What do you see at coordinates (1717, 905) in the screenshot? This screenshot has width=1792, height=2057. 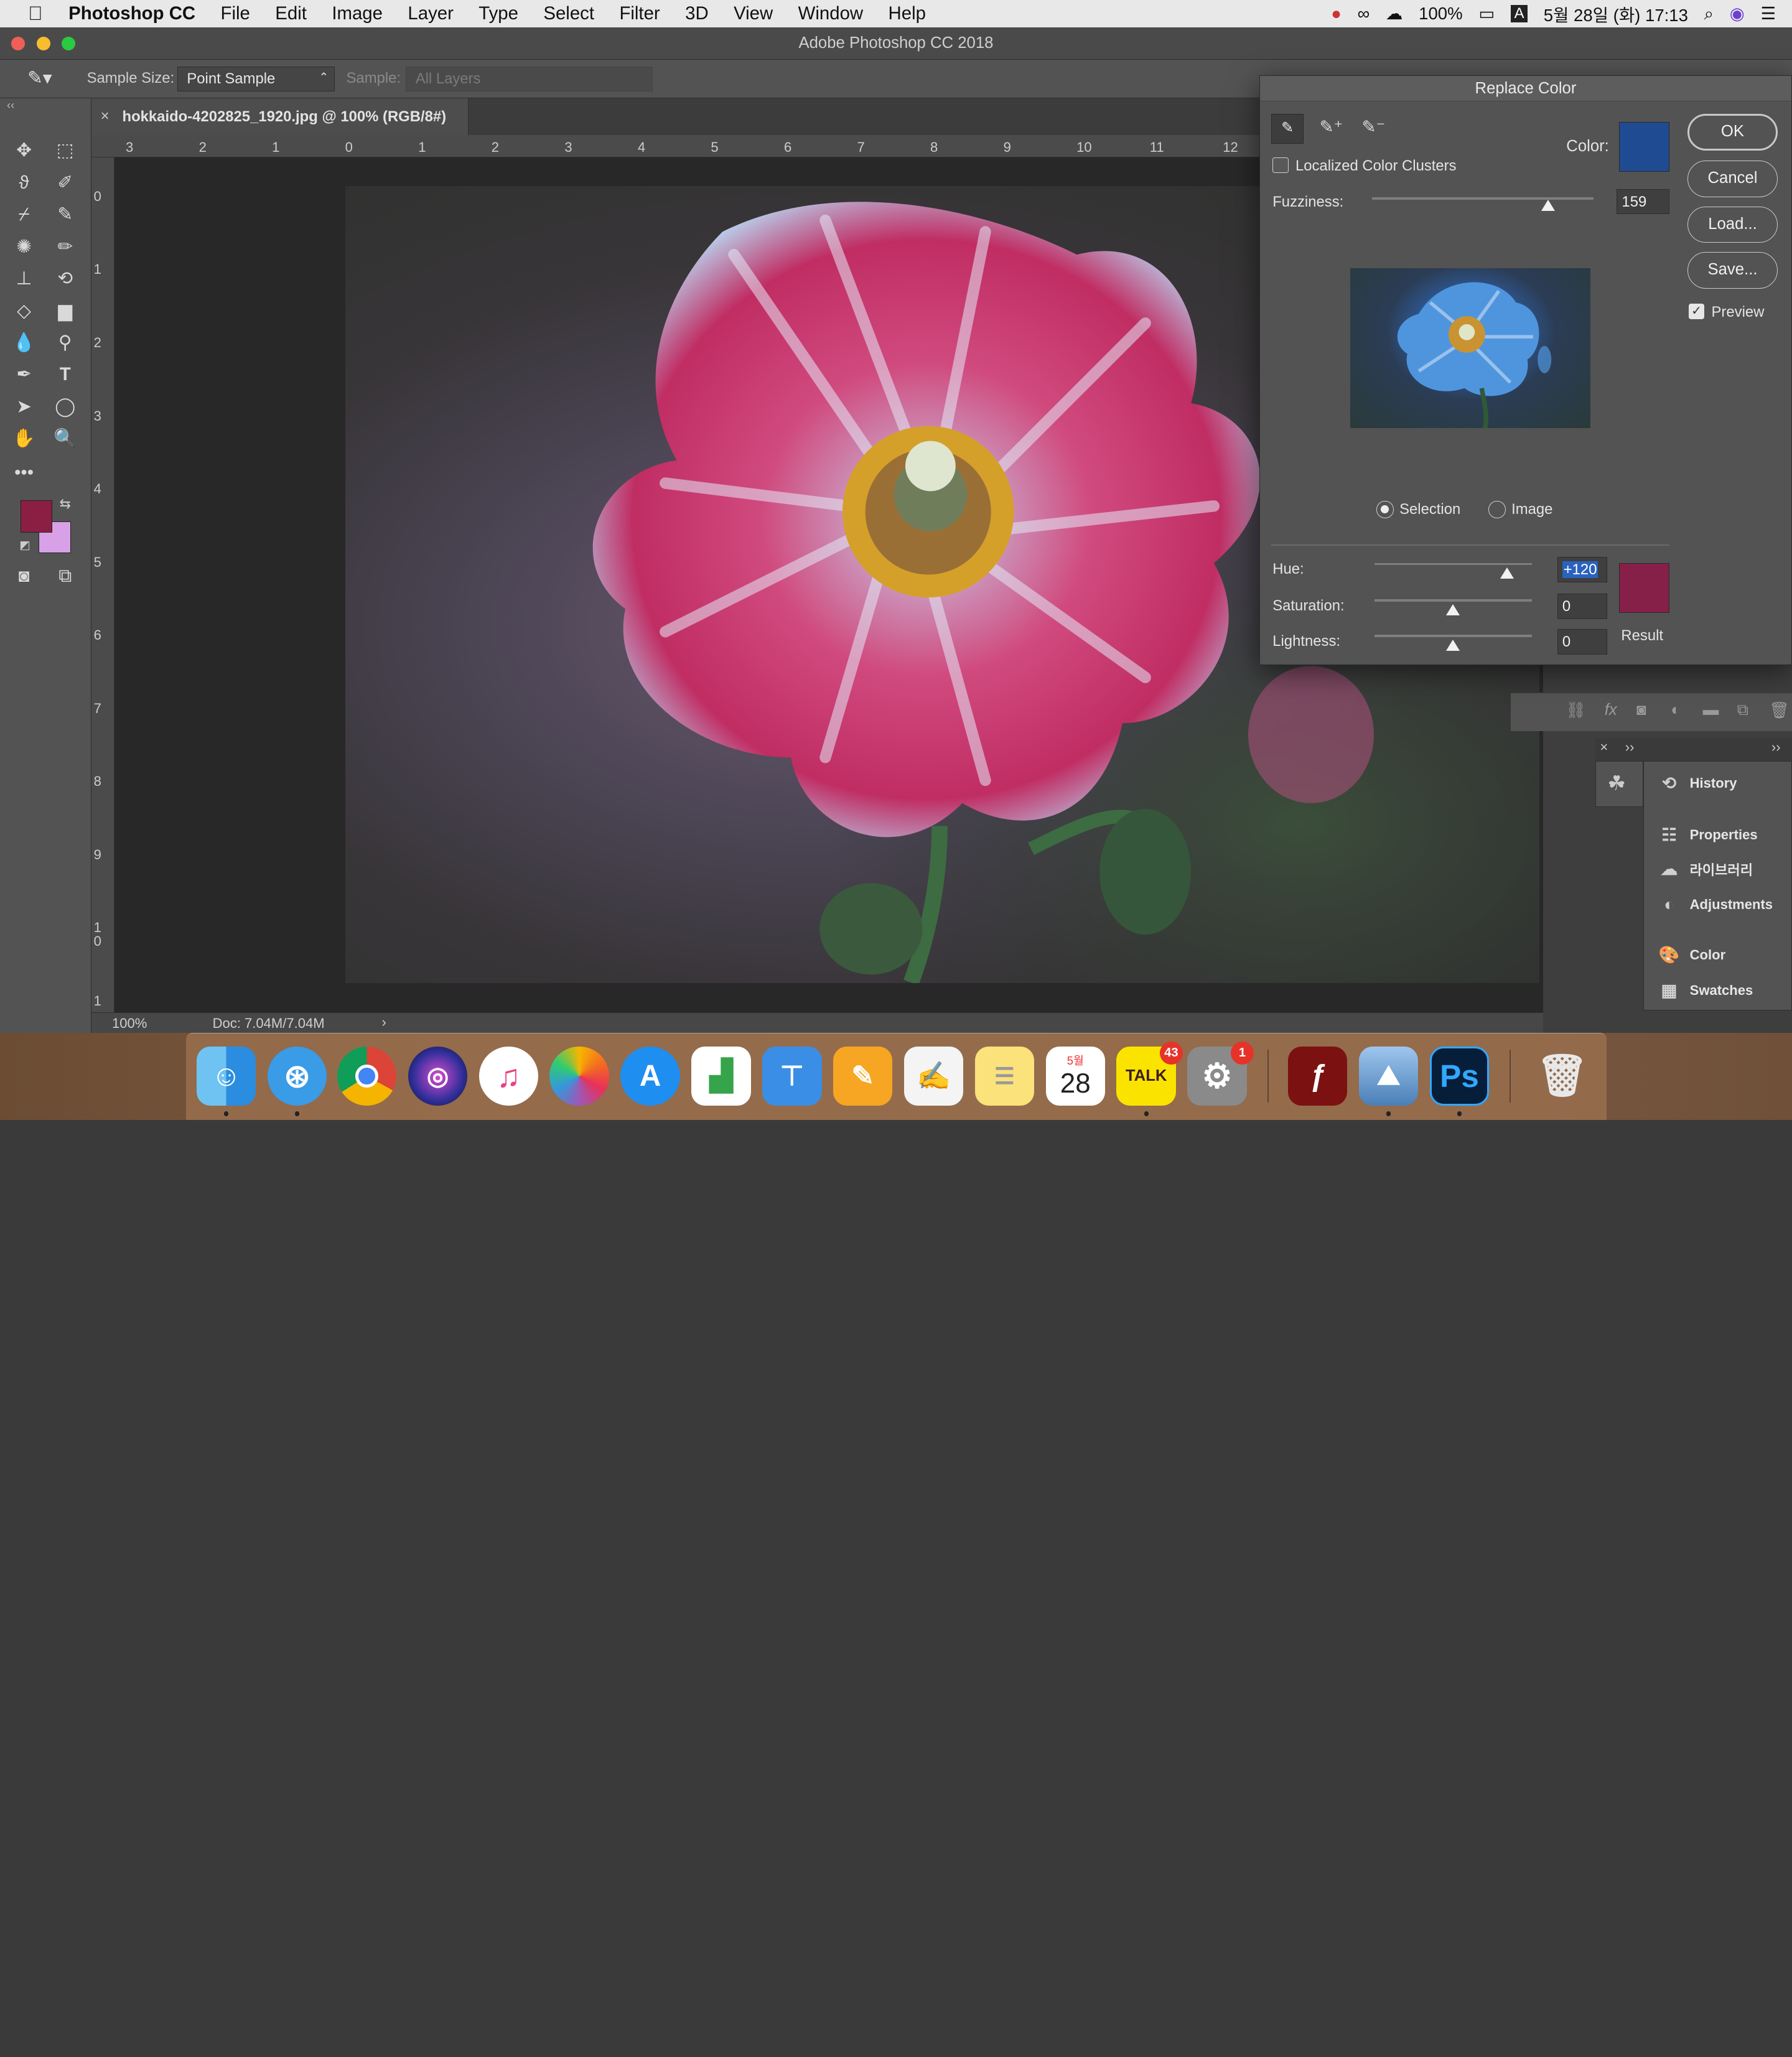 I see `panel-adjustments: ◐ Adjustments` at bounding box center [1717, 905].